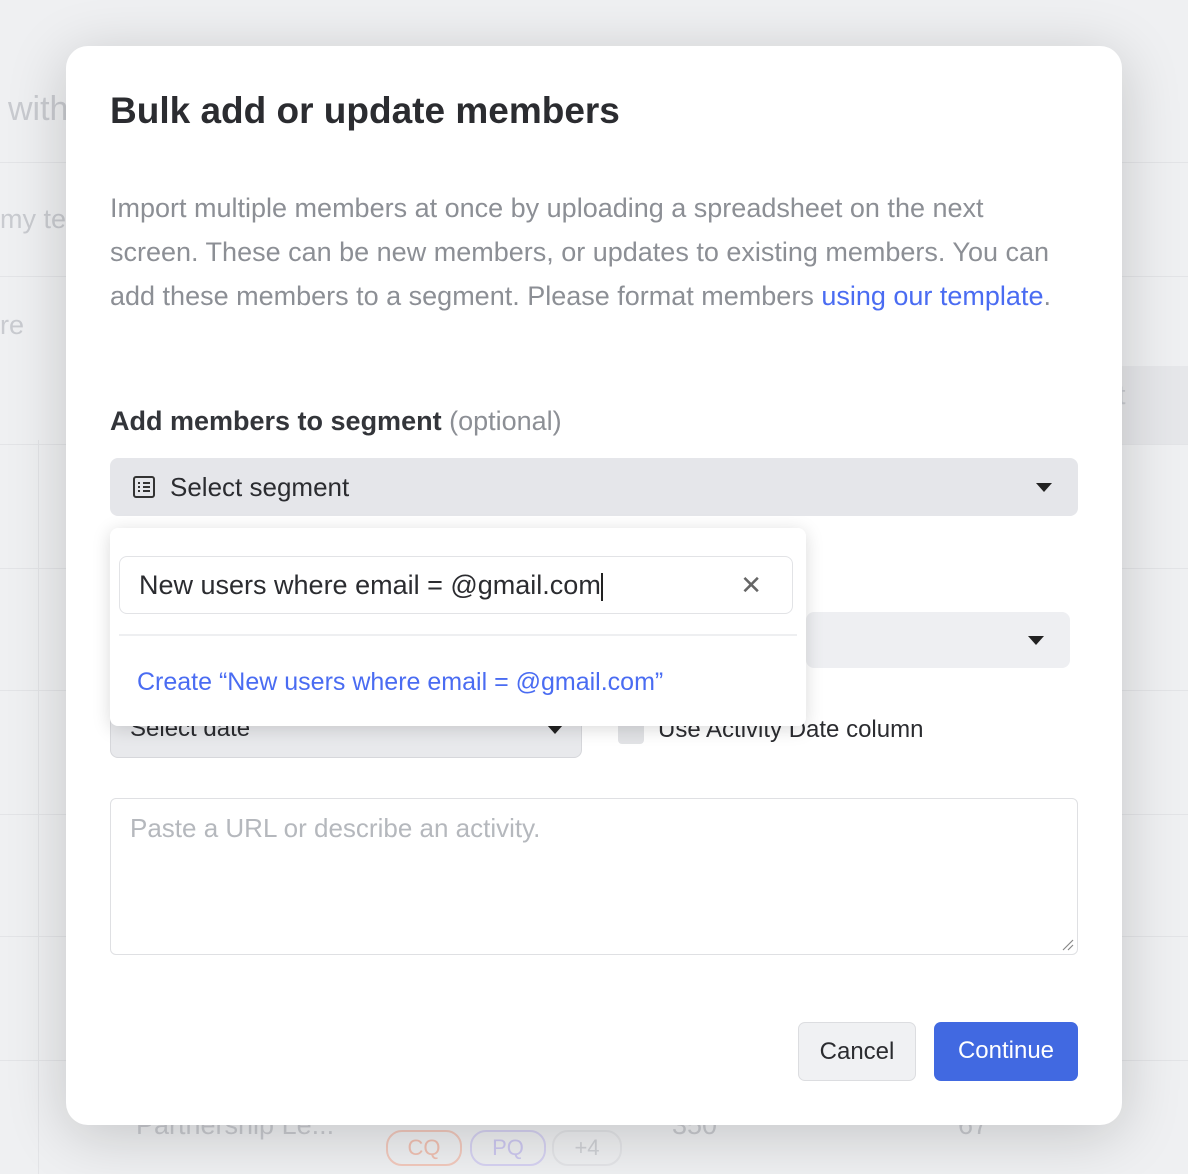 The width and height of the screenshot is (1188, 1174). What do you see at coordinates (587, 1148) in the screenshot?
I see `bg-tag: +4` at bounding box center [587, 1148].